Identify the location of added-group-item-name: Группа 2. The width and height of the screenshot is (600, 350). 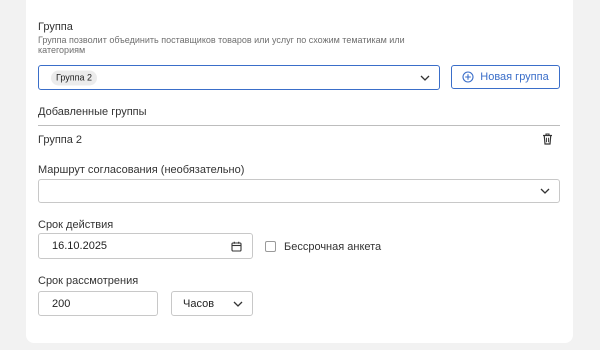
(60, 140).